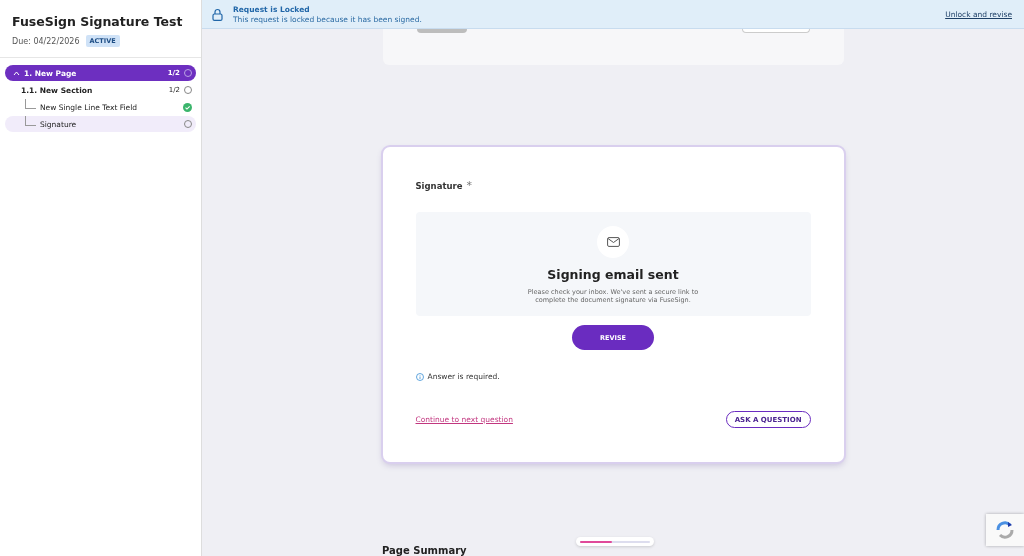 This screenshot has width=1024, height=556. Describe the element at coordinates (1005, 530) in the screenshot. I see `refresh-icon` at that location.